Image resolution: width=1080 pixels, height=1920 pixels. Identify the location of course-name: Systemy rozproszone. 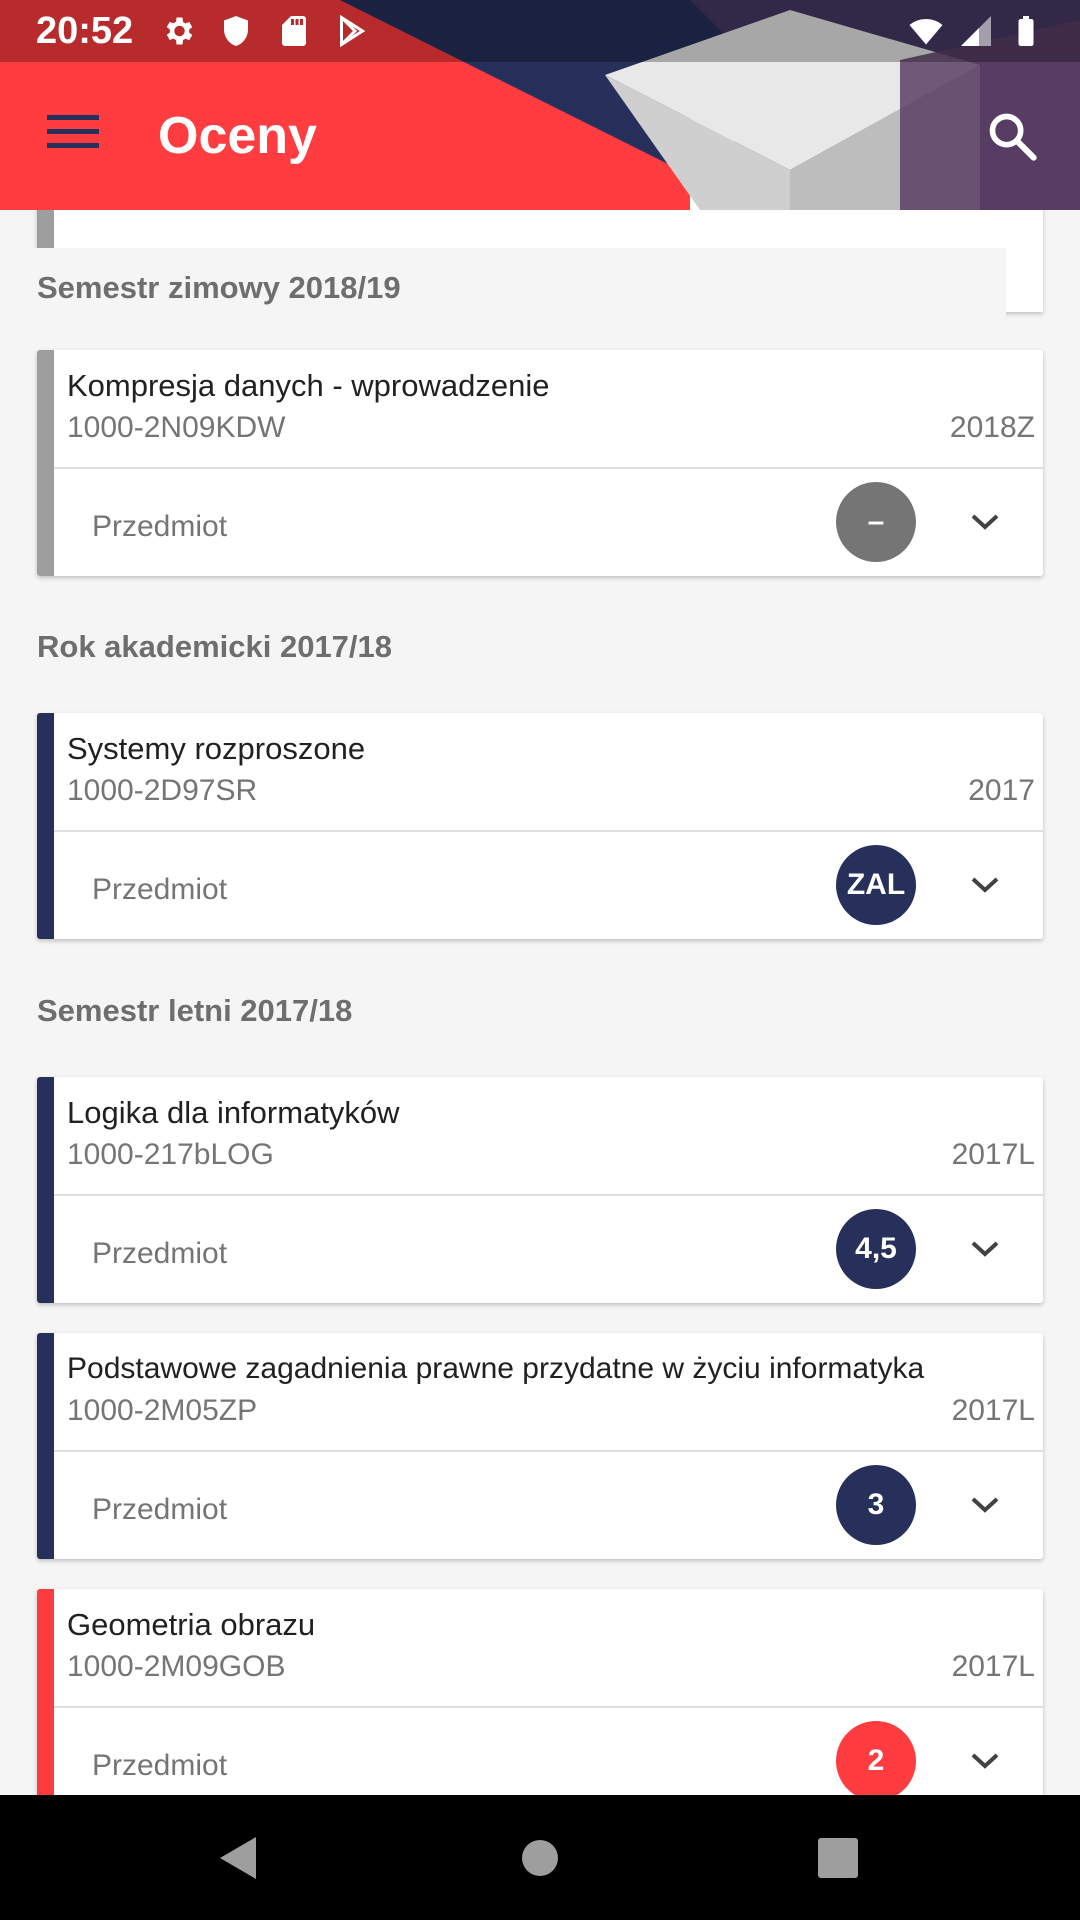
(216, 748).